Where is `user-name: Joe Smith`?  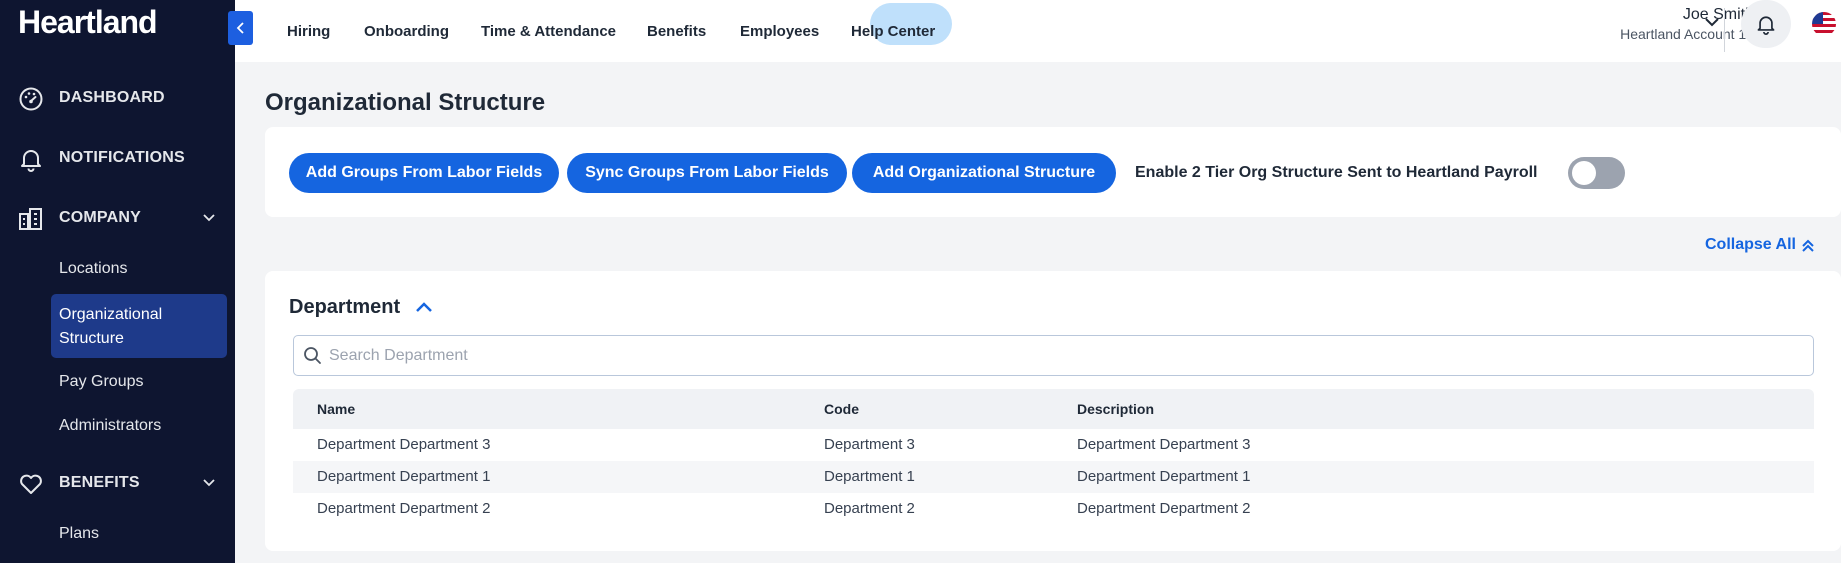 user-name: Joe Smith is located at coordinates (1685, 15).